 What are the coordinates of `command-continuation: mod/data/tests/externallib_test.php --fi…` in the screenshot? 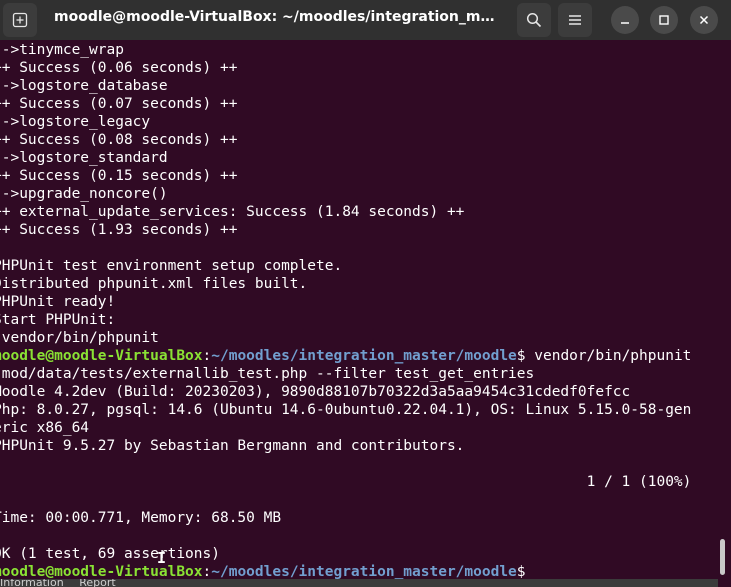 It's located at (267, 374).